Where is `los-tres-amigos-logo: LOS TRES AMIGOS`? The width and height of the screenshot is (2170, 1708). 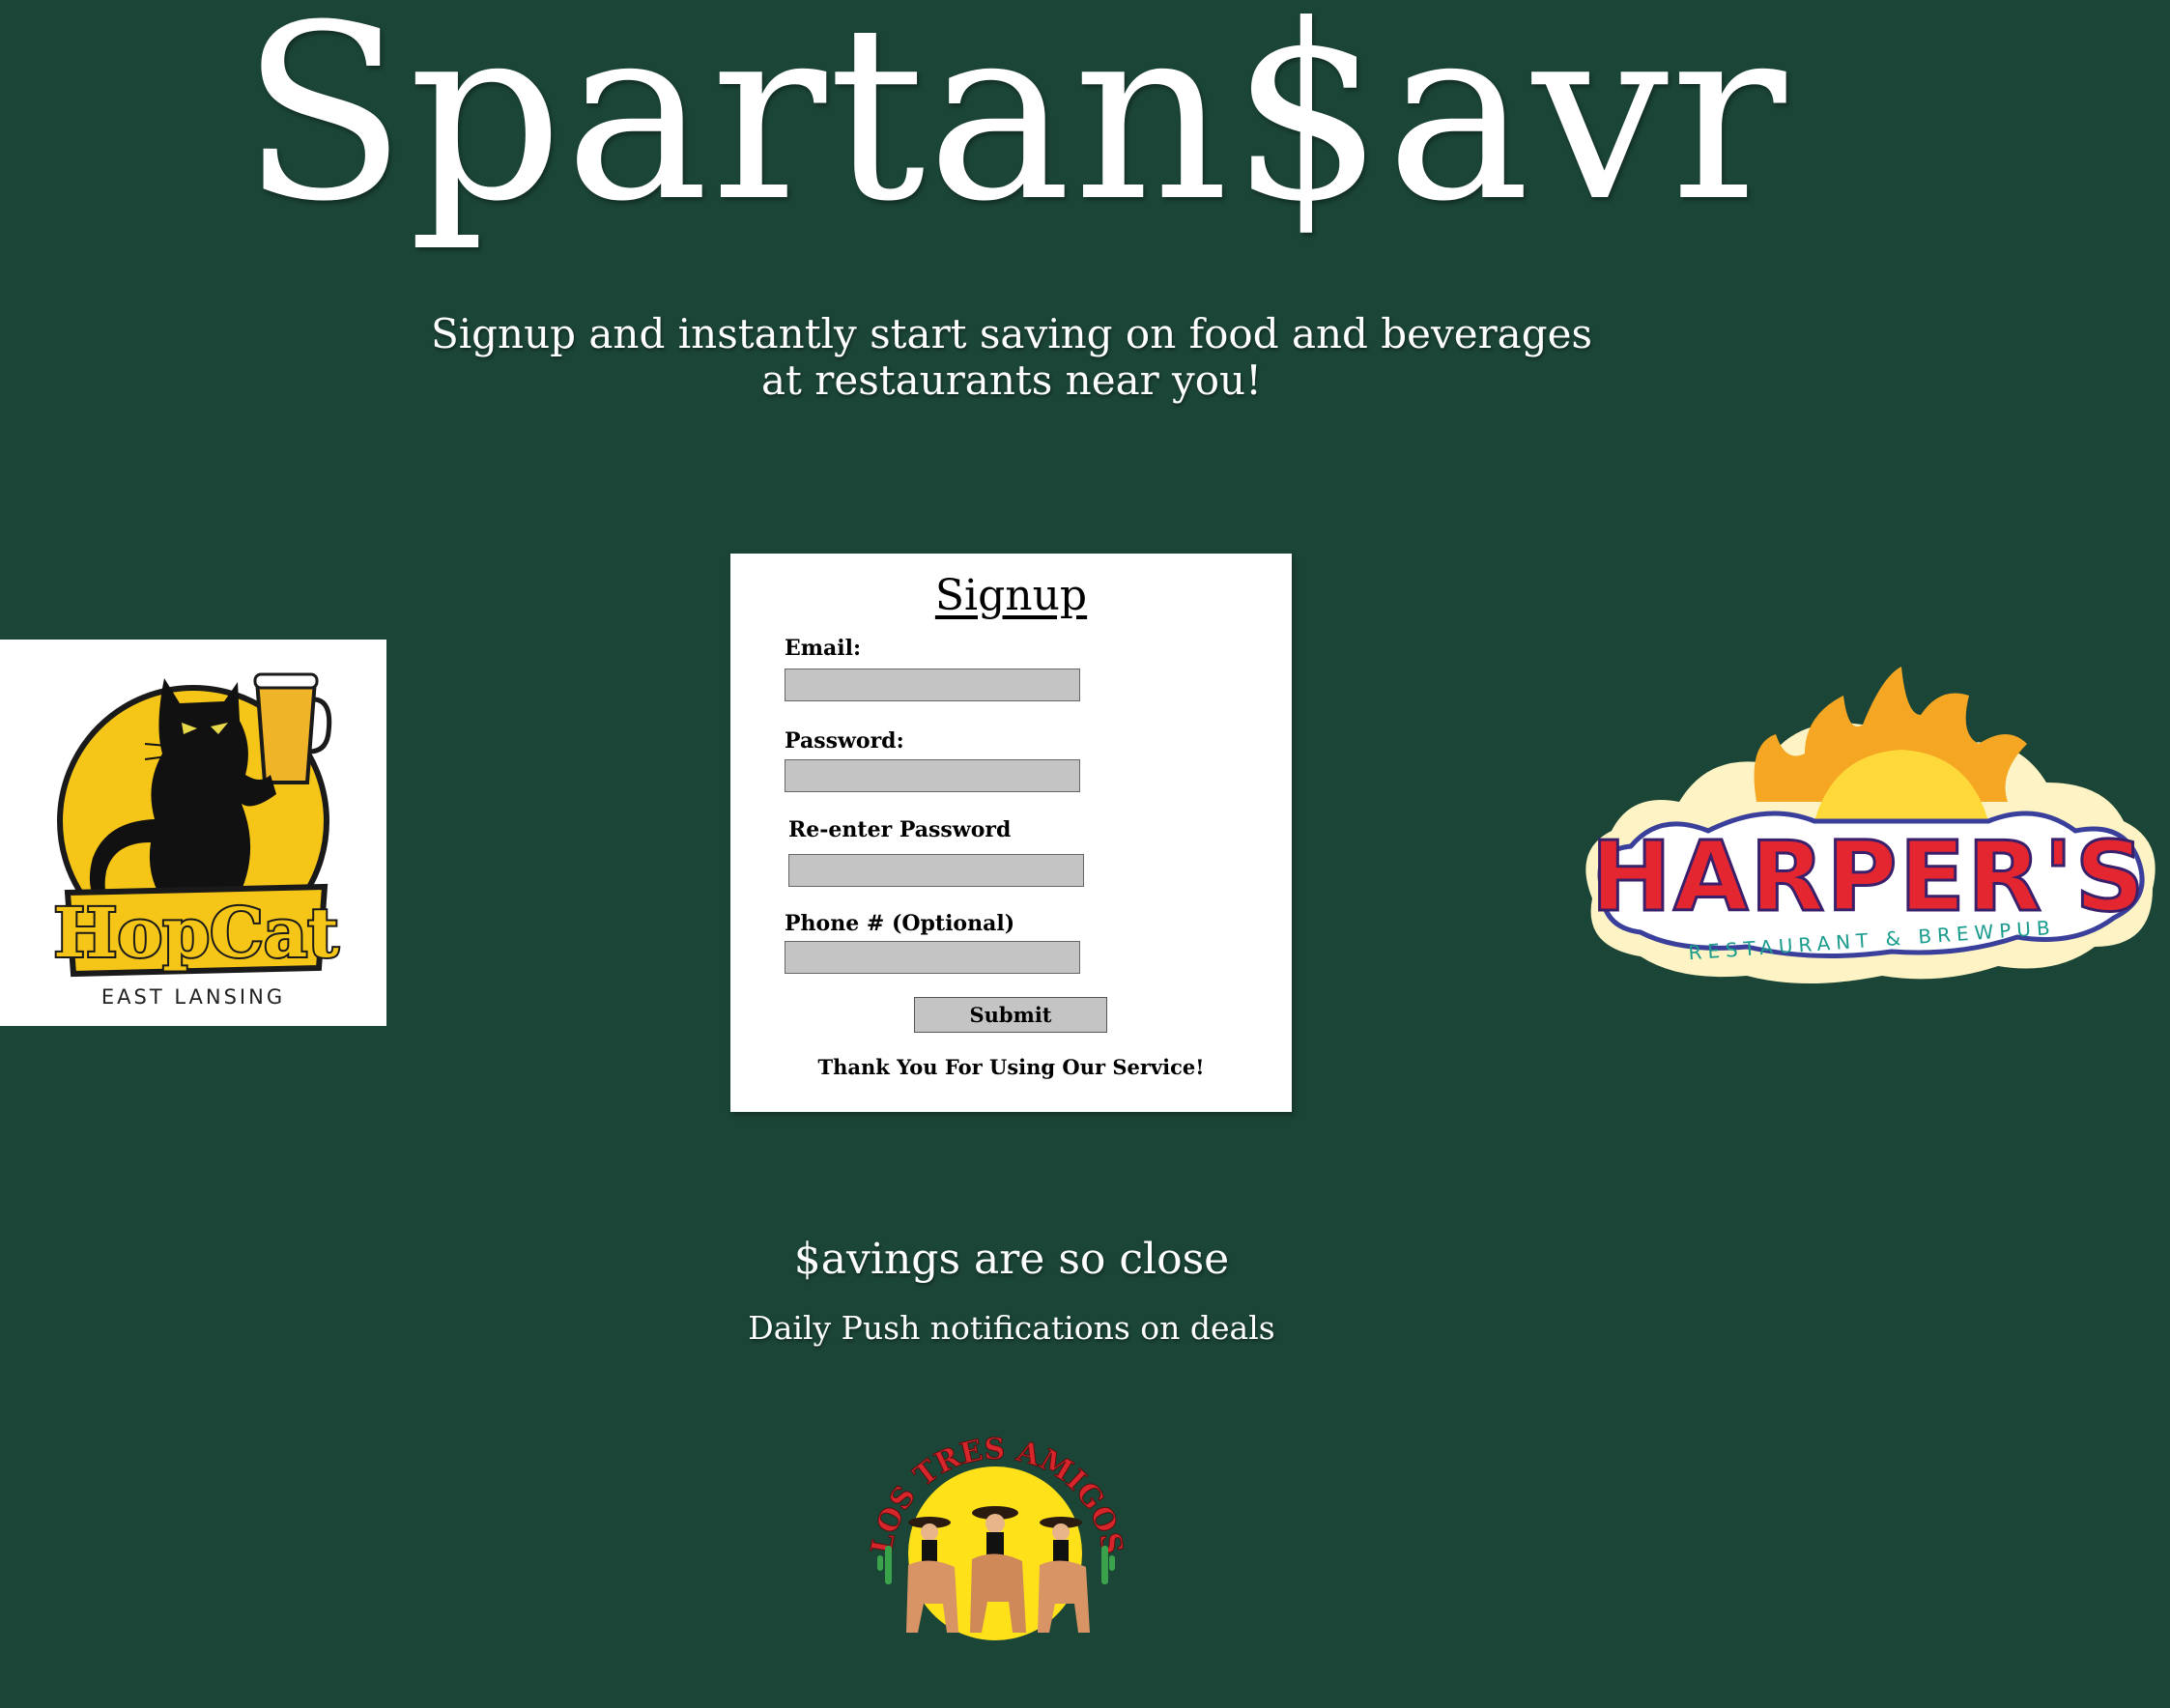 los-tres-amigos-logo: LOS TRES AMIGOS is located at coordinates (995, 1521).